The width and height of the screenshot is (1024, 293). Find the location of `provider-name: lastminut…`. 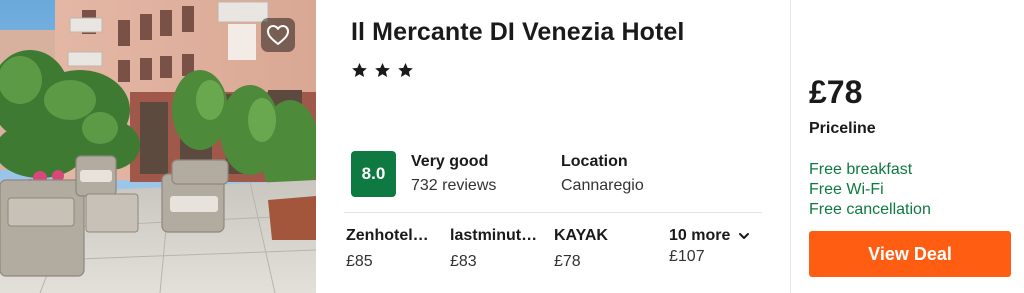

provider-name: lastminut… is located at coordinates (494, 235).